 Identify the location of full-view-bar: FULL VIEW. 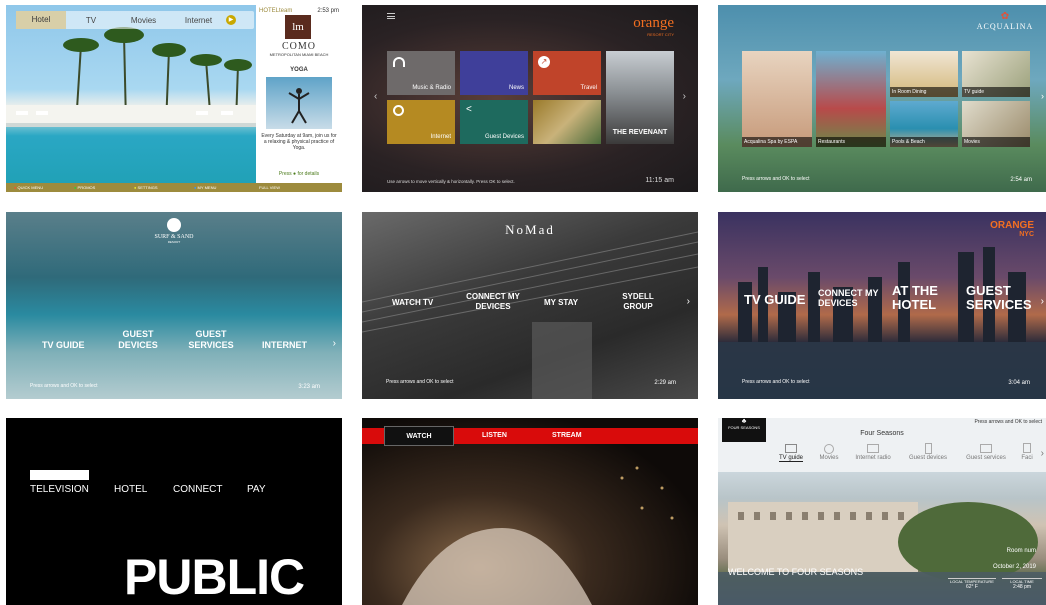
(299, 187).